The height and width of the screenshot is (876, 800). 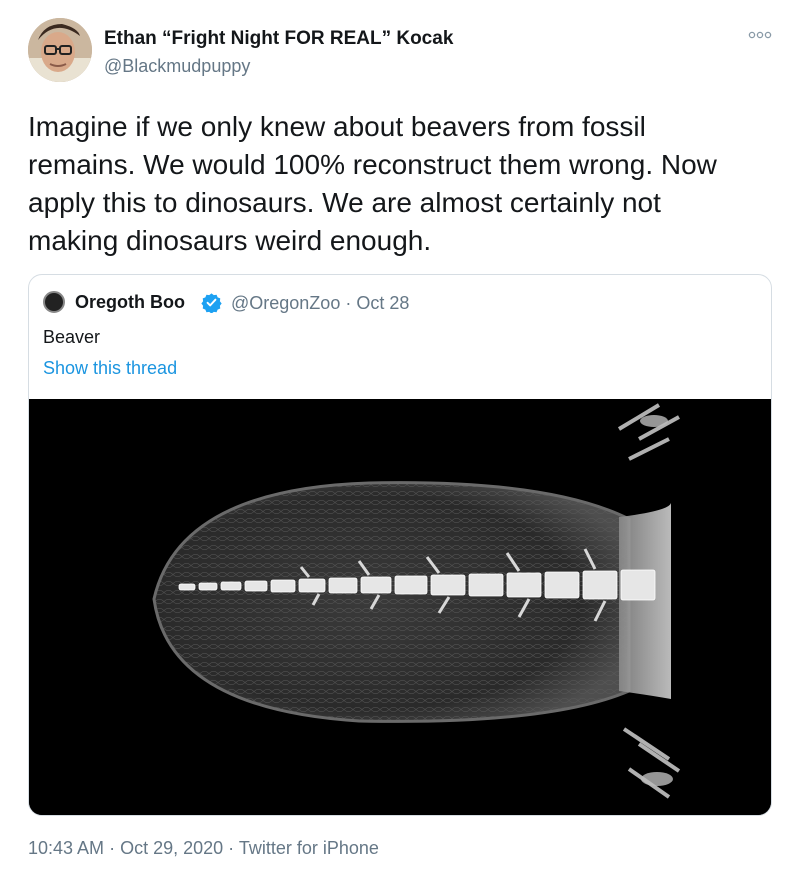 What do you see at coordinates (309, 848) in the screenshot?
I see `tweet-source: Twitter for iPhone` at bounding box center [309, 848].